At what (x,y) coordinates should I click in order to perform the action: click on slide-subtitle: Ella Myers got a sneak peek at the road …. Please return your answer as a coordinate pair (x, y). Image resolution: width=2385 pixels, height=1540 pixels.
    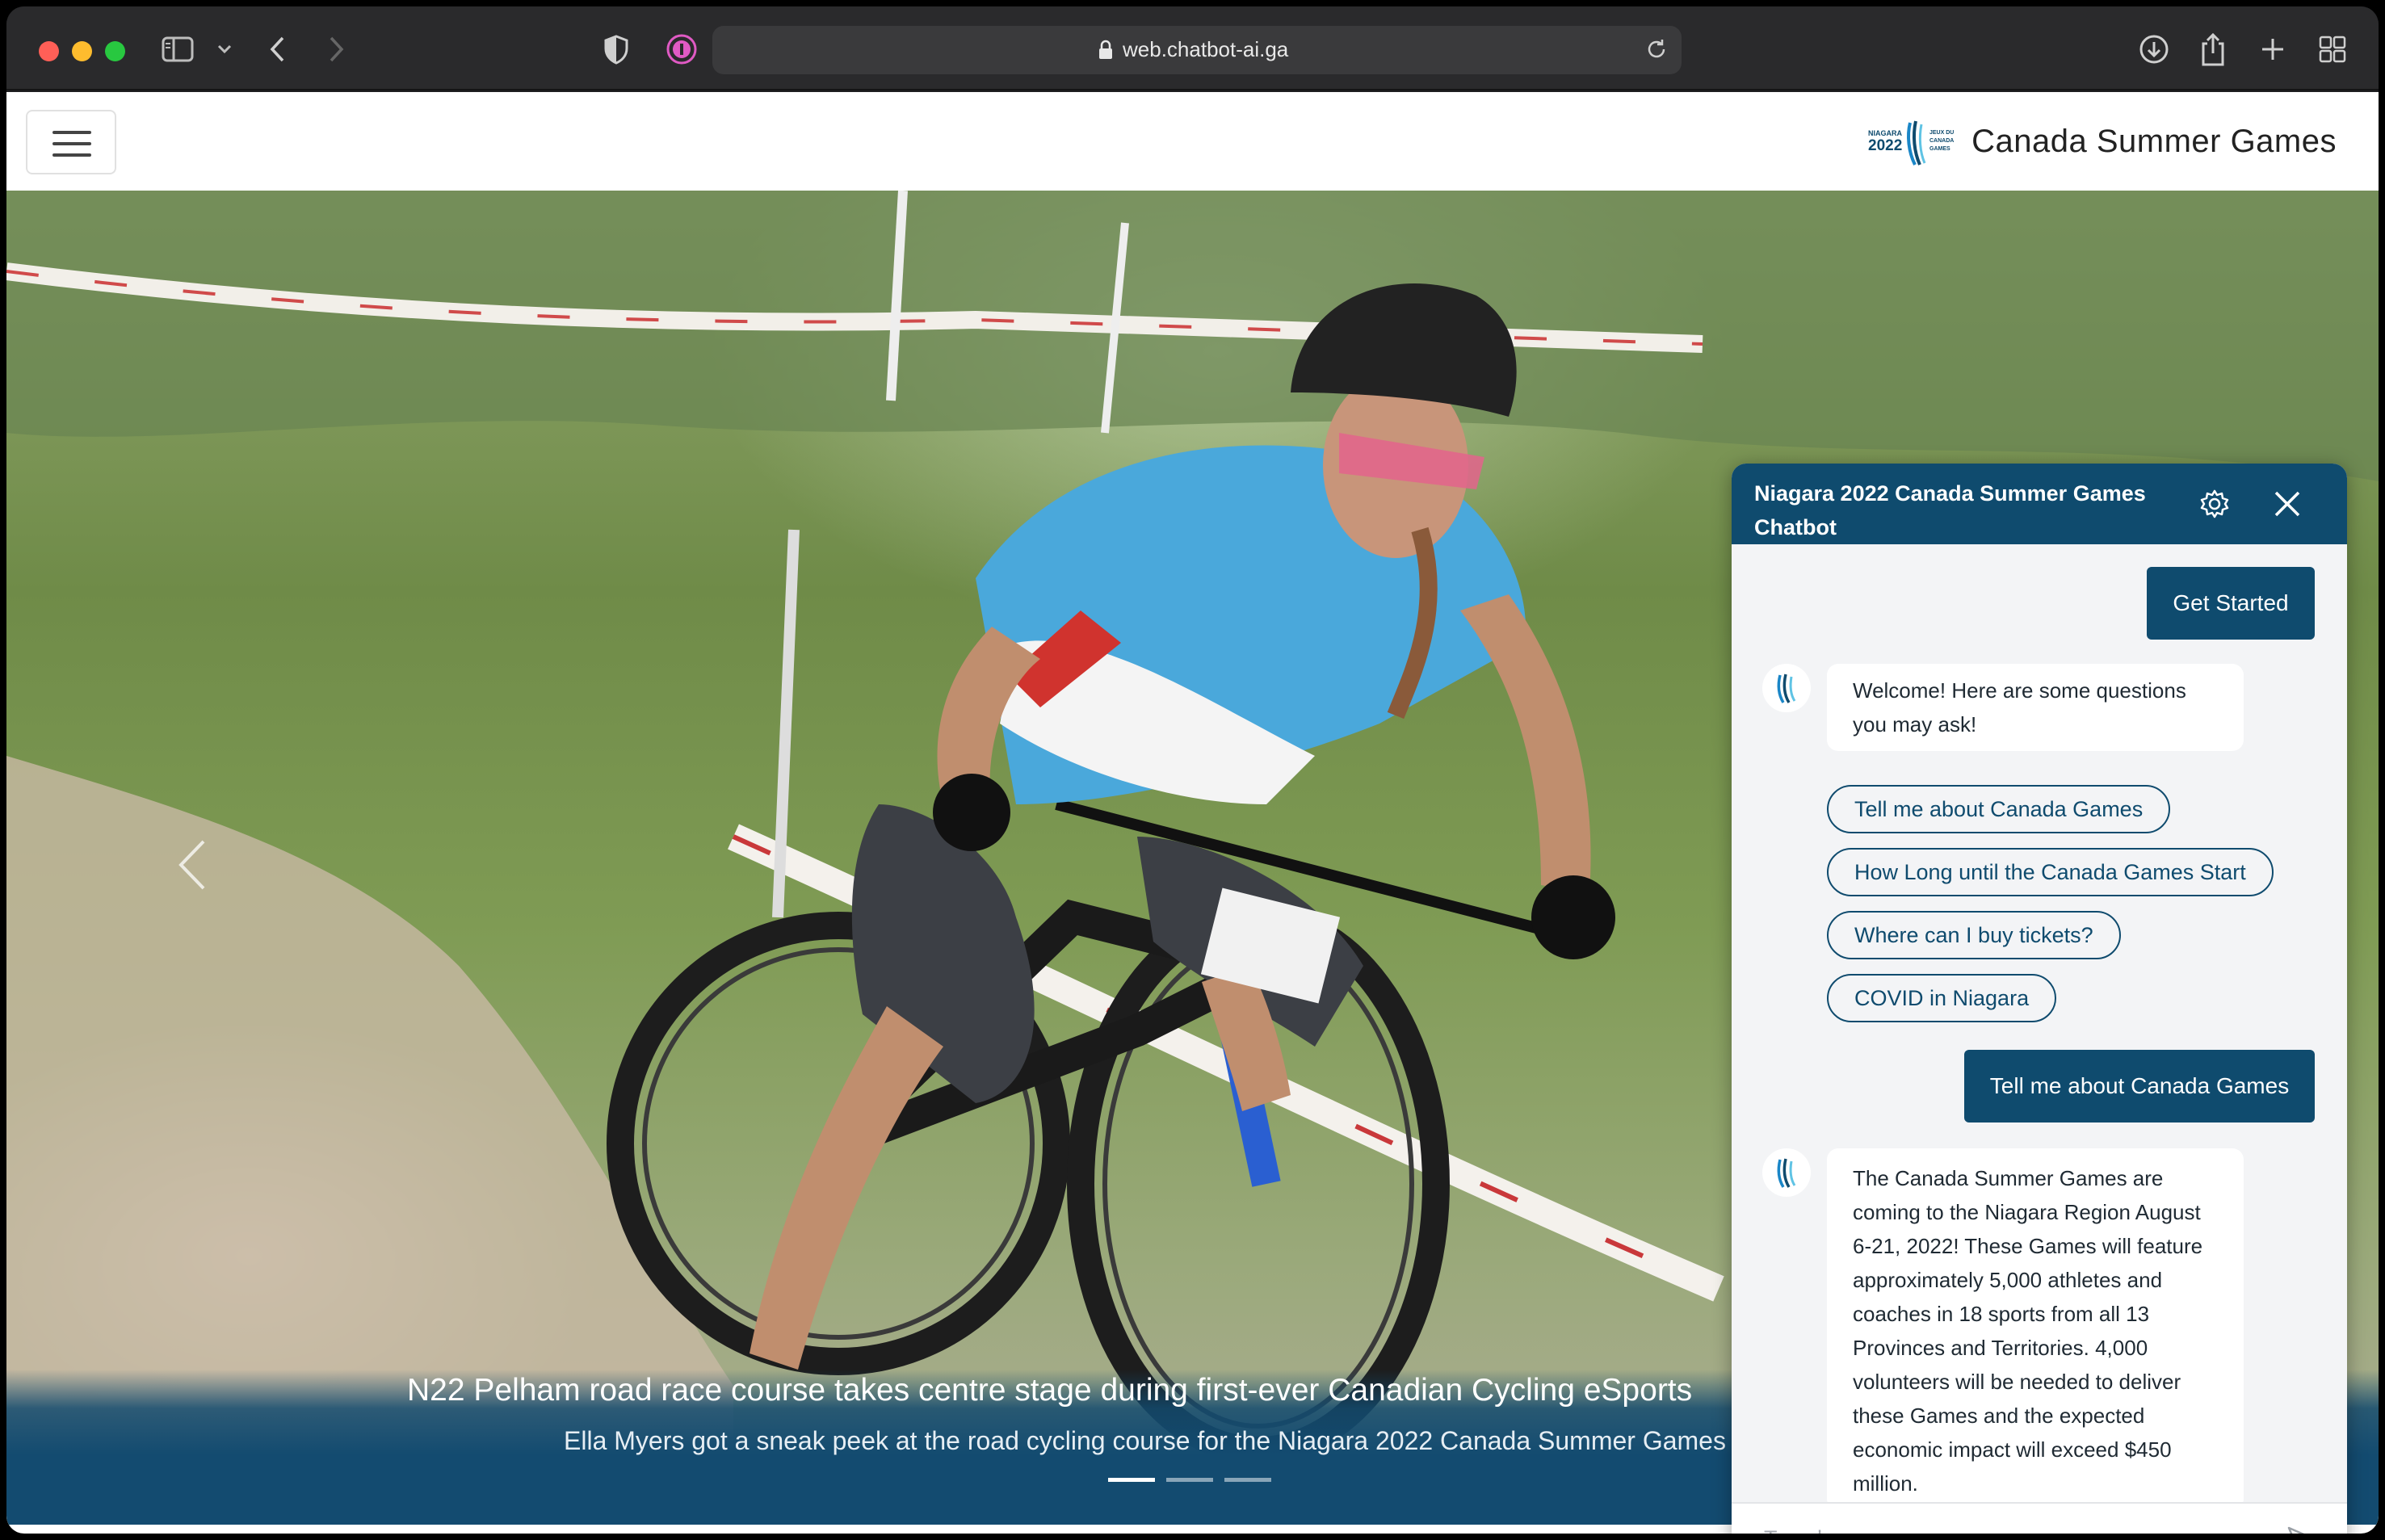
    Looking at the image, I should click on (1156, 1440).